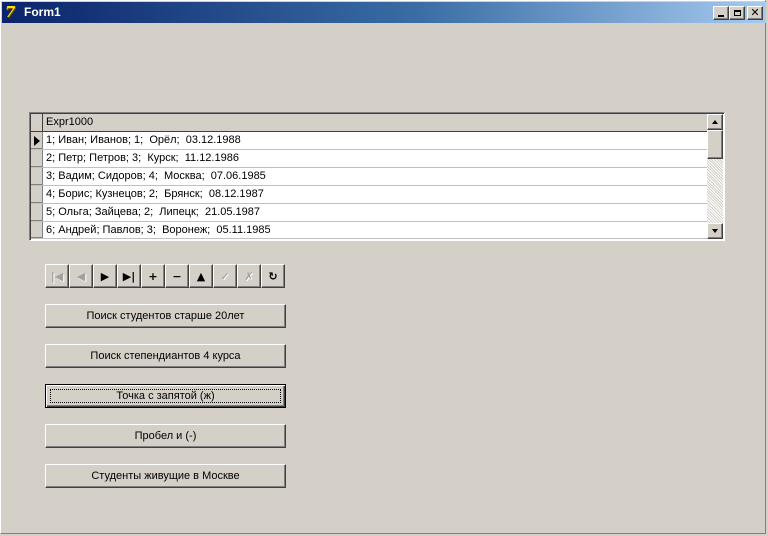 This screenshot has width=768, height=536. I want to click on row-cell: 3; Вадим; Сидоров; 4; Москва; 07.06.1985, so click(156, 176).